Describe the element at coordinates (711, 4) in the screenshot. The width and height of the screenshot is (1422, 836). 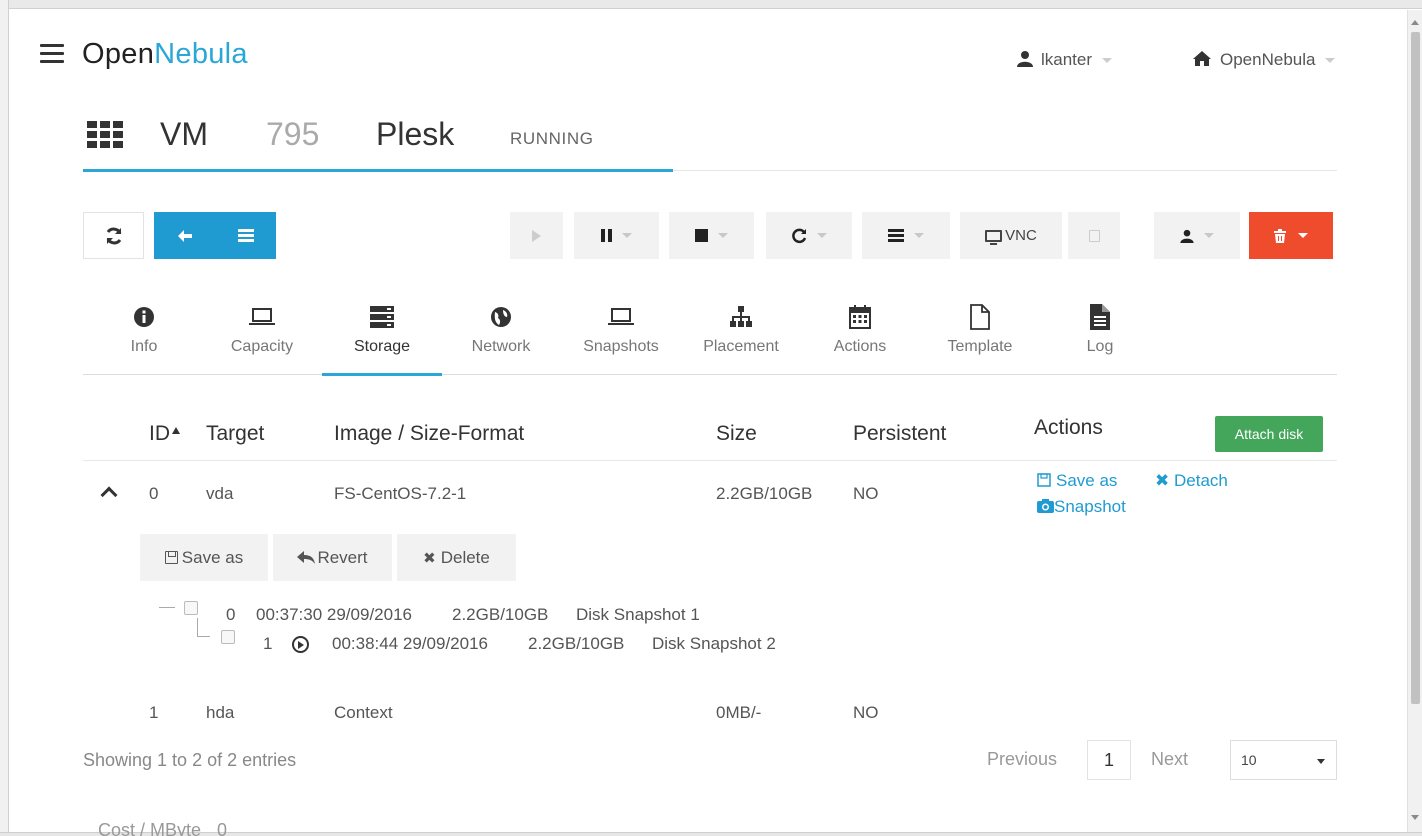
I see `window-top-border` at that location.